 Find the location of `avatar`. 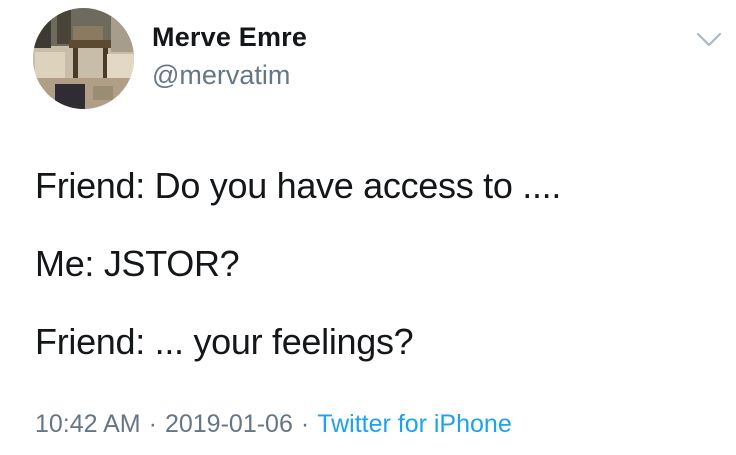

avatar is located at coordinates (83, 58).